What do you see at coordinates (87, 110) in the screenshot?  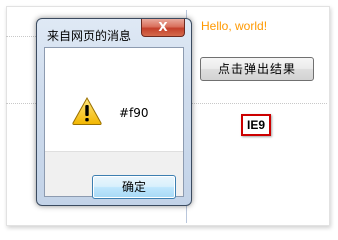 I see `warning-icon` at bounding box center [87, 110].